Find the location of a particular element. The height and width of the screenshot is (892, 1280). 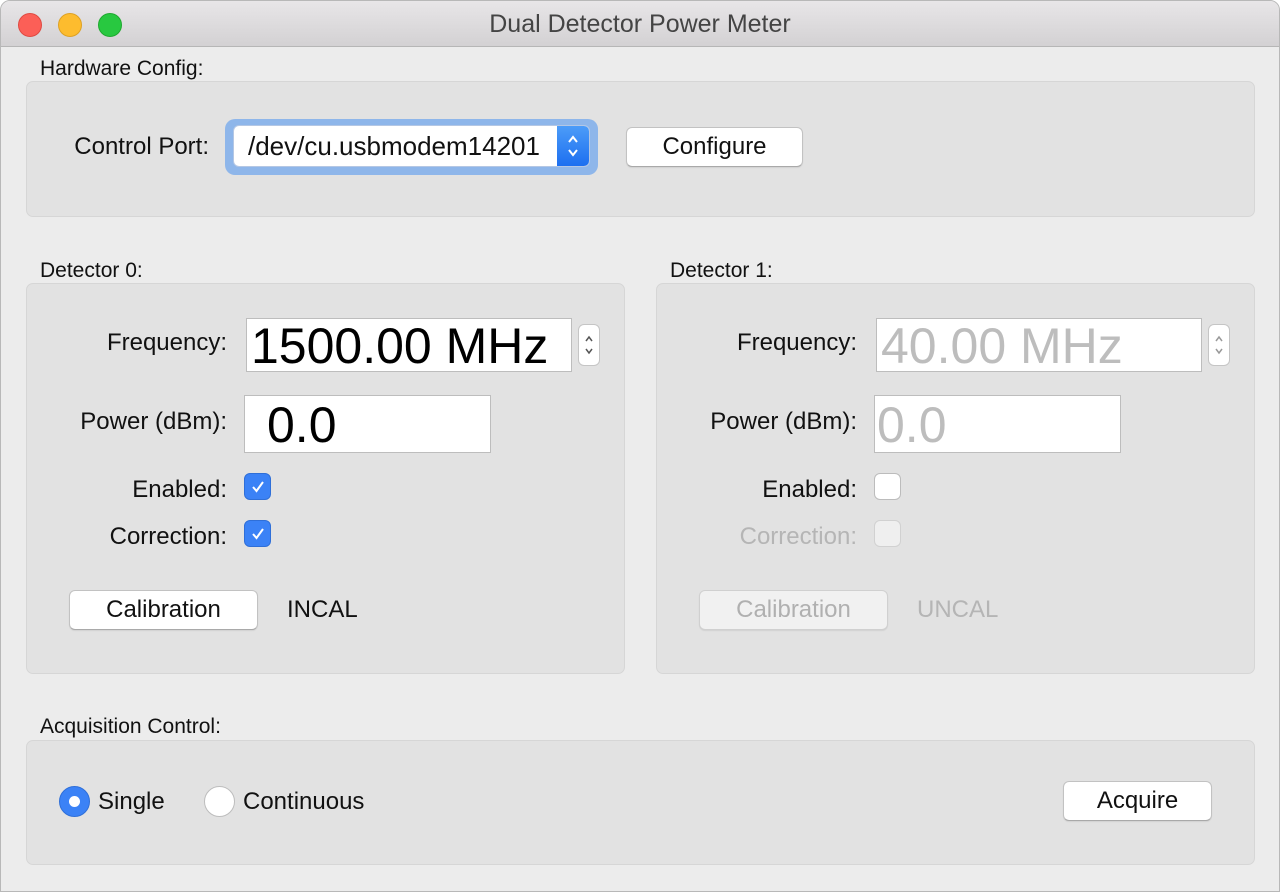

control-port-value: /dev/cu.usbmodem14201 is located at coordinates (394, 146).